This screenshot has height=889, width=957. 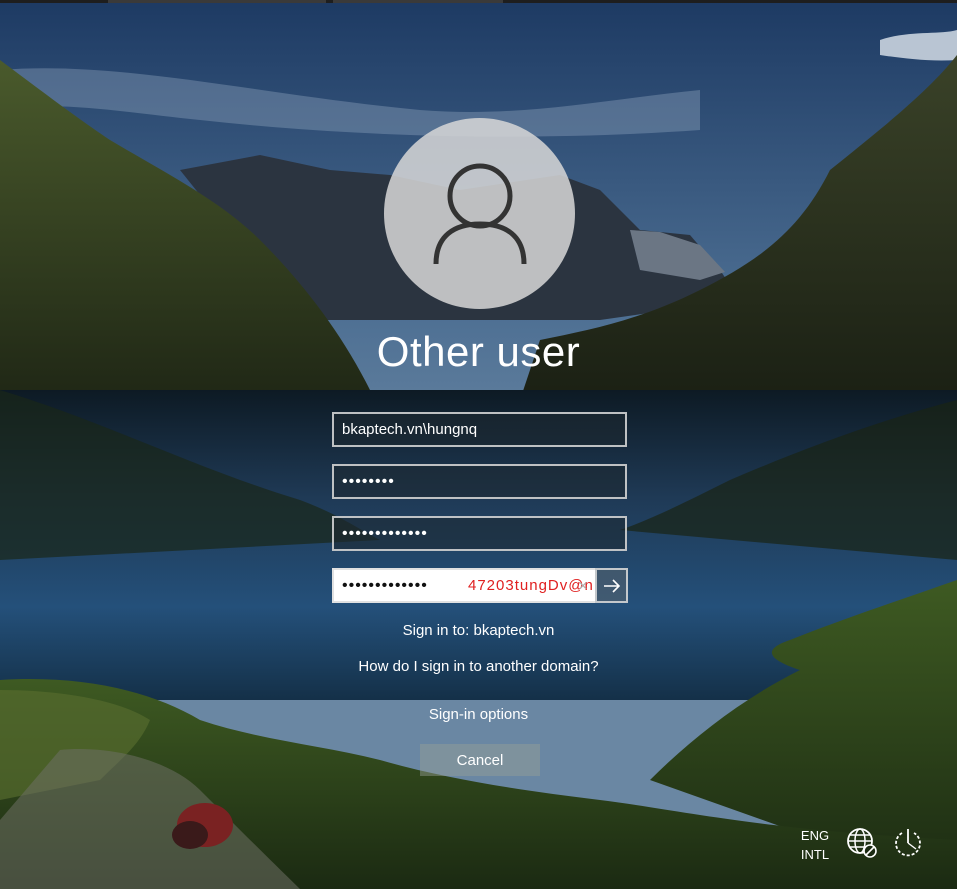 I want to click on username-field: bkaptech.vn\hungnq, so click(x=479, y=429).